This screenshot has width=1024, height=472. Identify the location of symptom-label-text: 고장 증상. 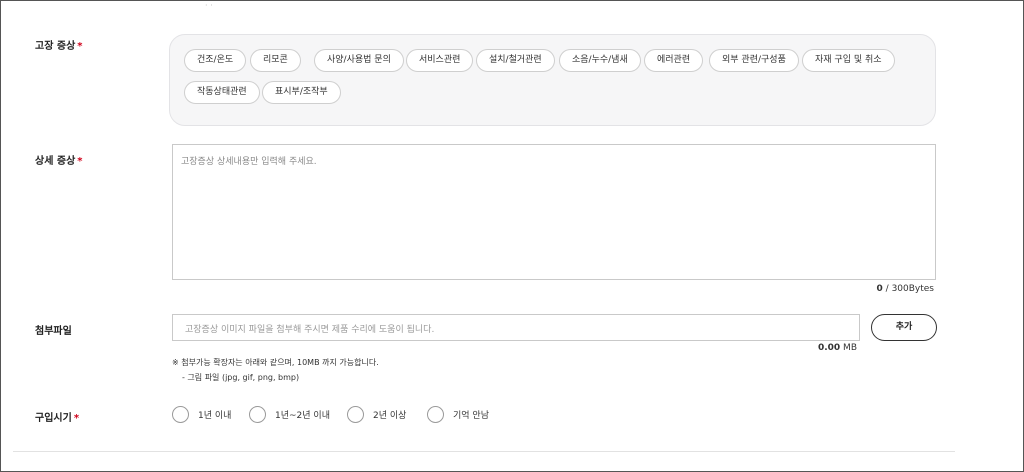
(55, 46).